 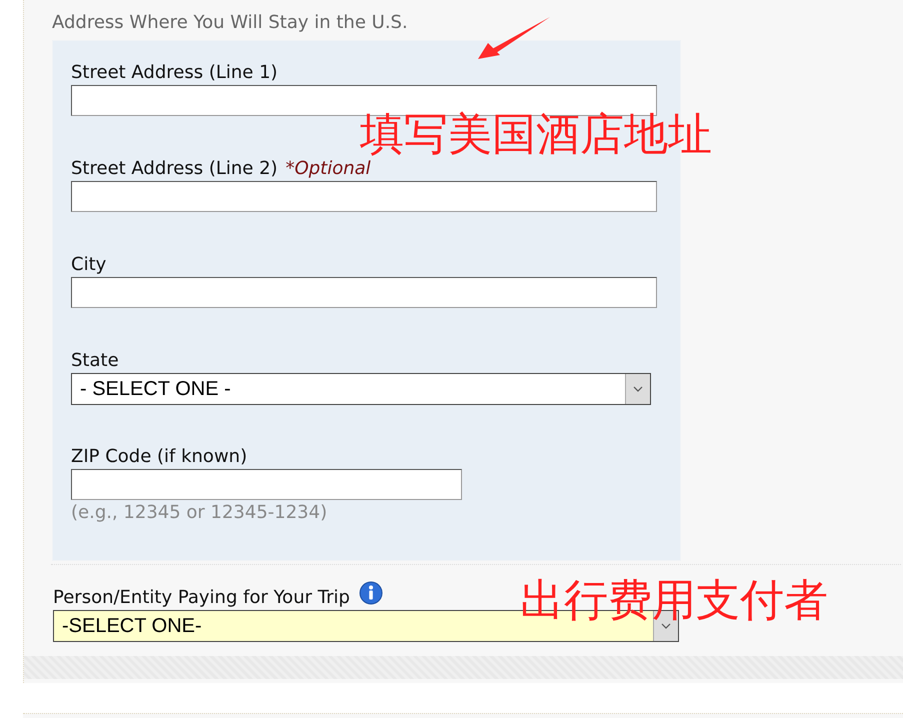 I want to click on field-label: ZIP Code (if known), so click(x=159, y=457).